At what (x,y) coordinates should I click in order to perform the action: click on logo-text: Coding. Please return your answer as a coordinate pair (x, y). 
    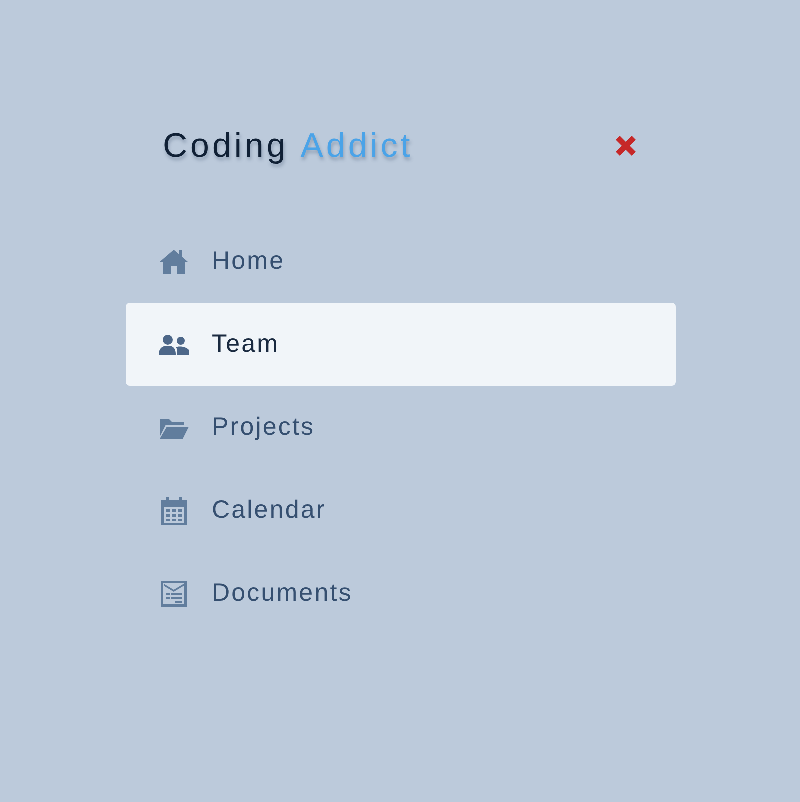
    Looking at the image, I should click on (226, 146).